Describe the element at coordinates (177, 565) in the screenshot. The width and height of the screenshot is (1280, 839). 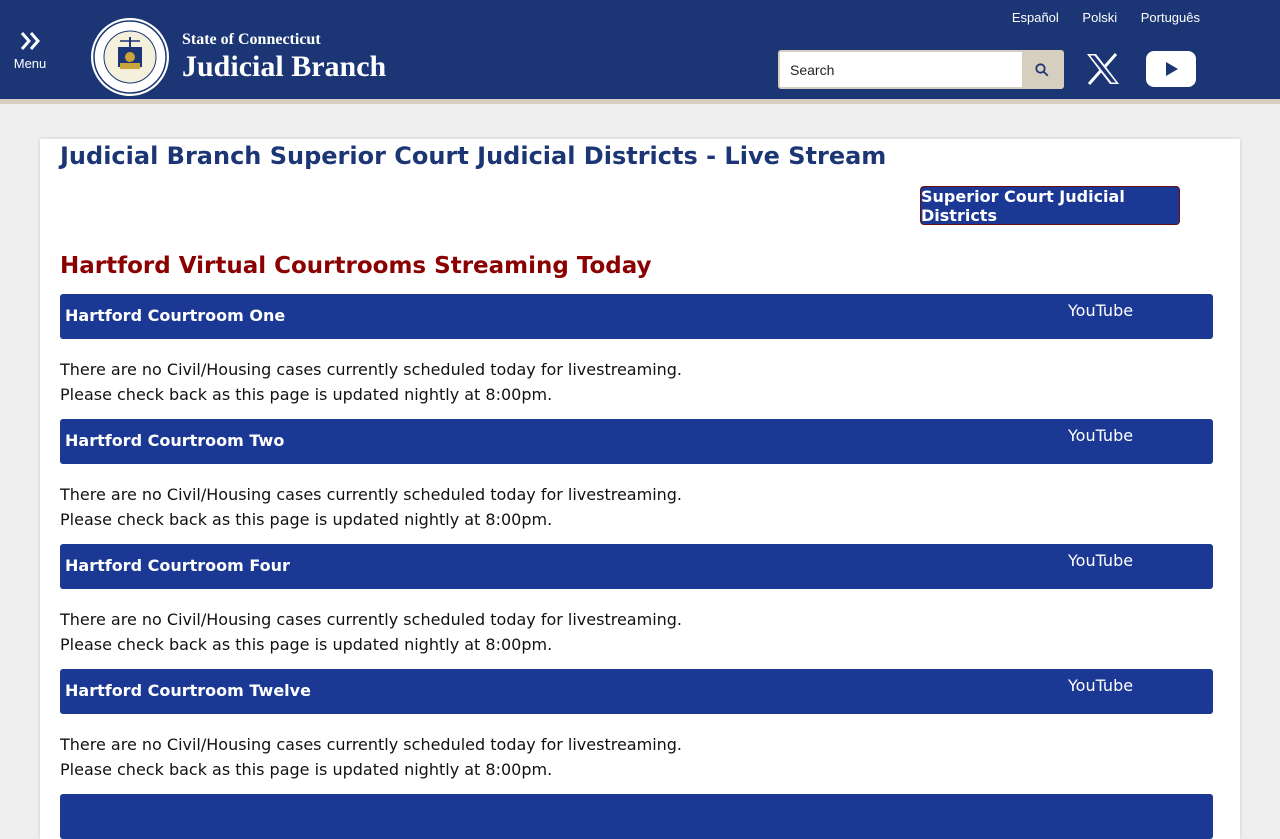
I see `courtroom-name: Hartford Courtroom Four` at that location.